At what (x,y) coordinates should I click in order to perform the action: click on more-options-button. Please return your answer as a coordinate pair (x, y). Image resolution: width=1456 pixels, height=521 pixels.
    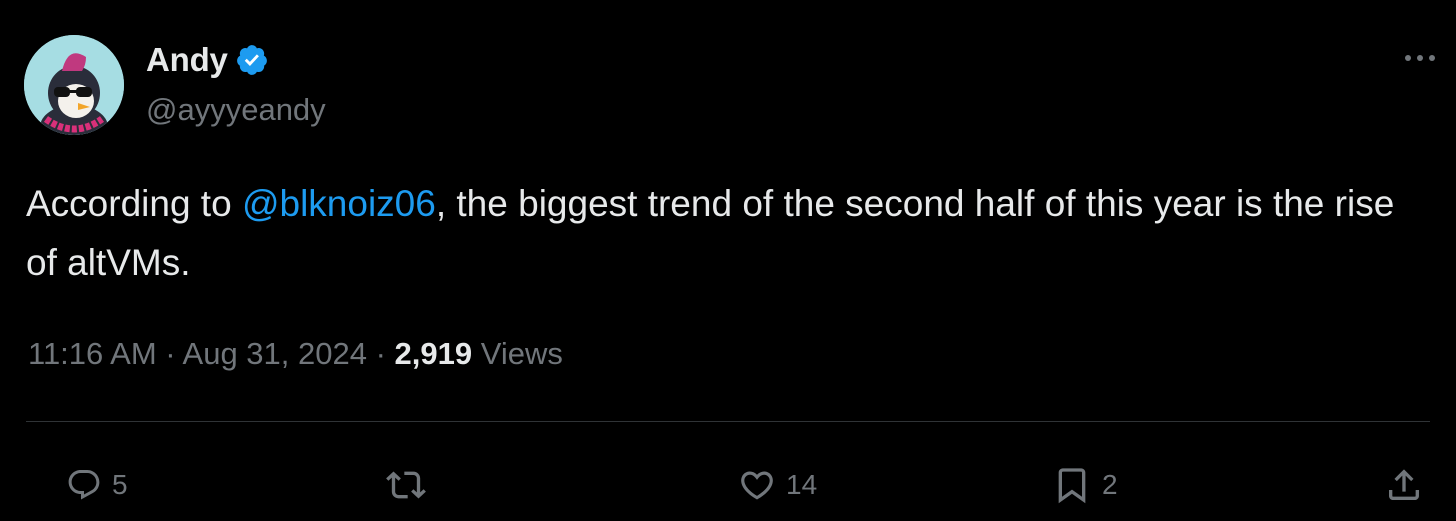
    Looking at the image, I should click on (1420, 58).